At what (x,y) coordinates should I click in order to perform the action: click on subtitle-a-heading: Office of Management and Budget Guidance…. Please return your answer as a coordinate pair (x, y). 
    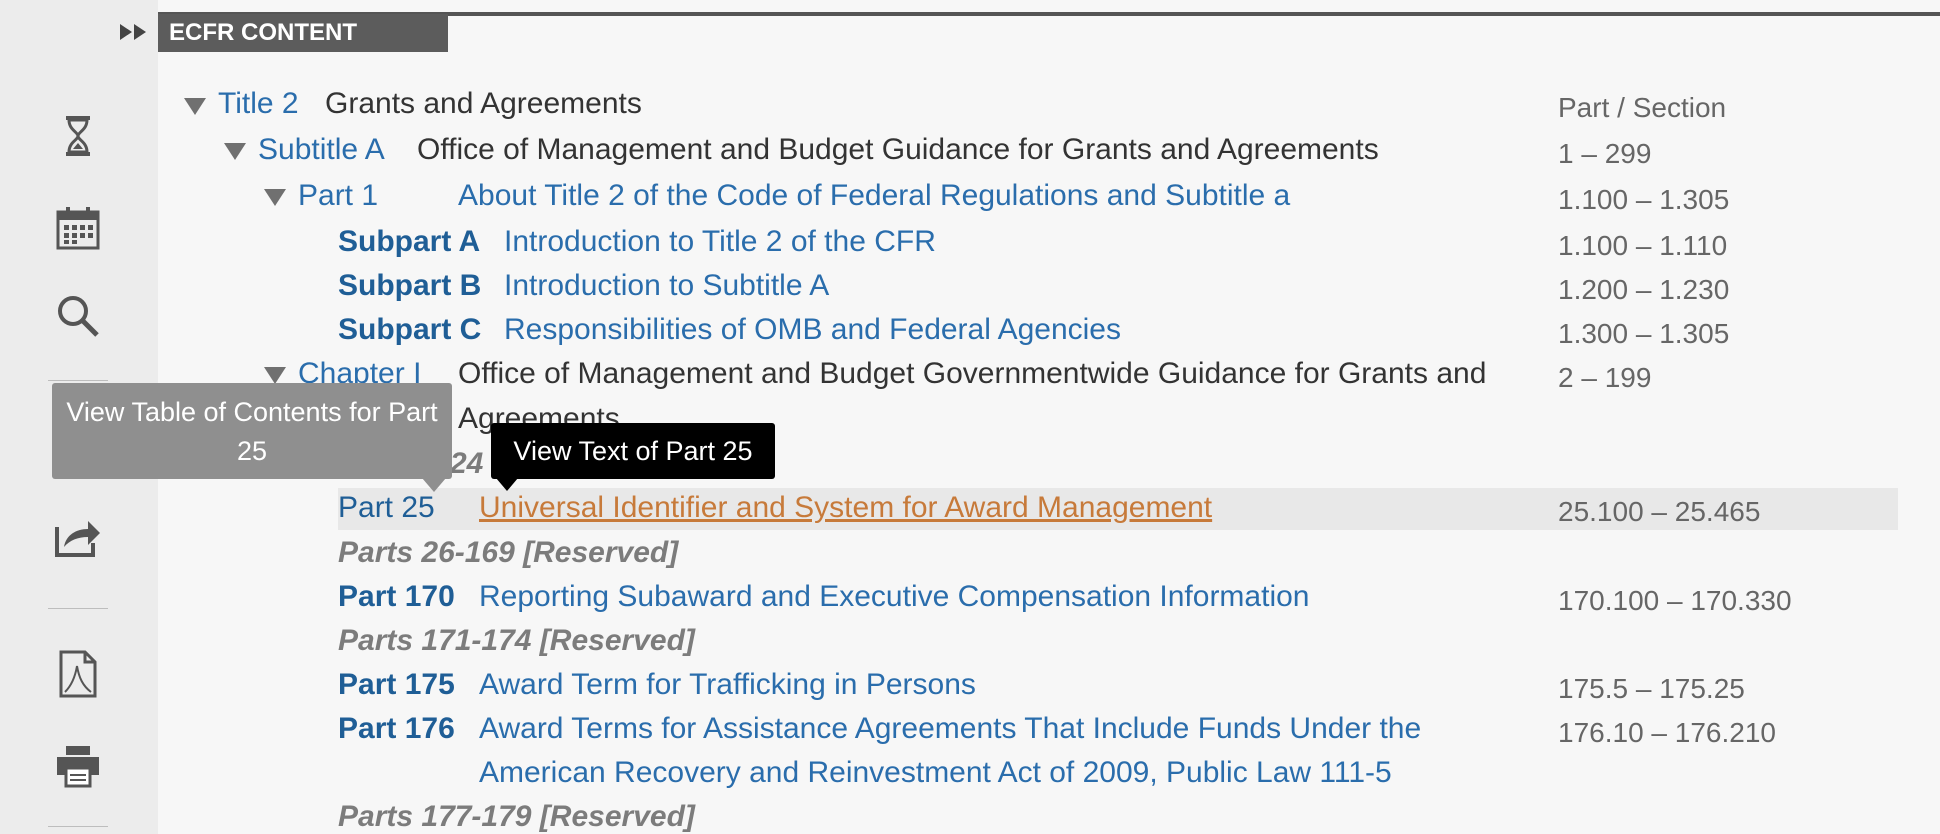
    Looking at the image, I should click on (898, 149).